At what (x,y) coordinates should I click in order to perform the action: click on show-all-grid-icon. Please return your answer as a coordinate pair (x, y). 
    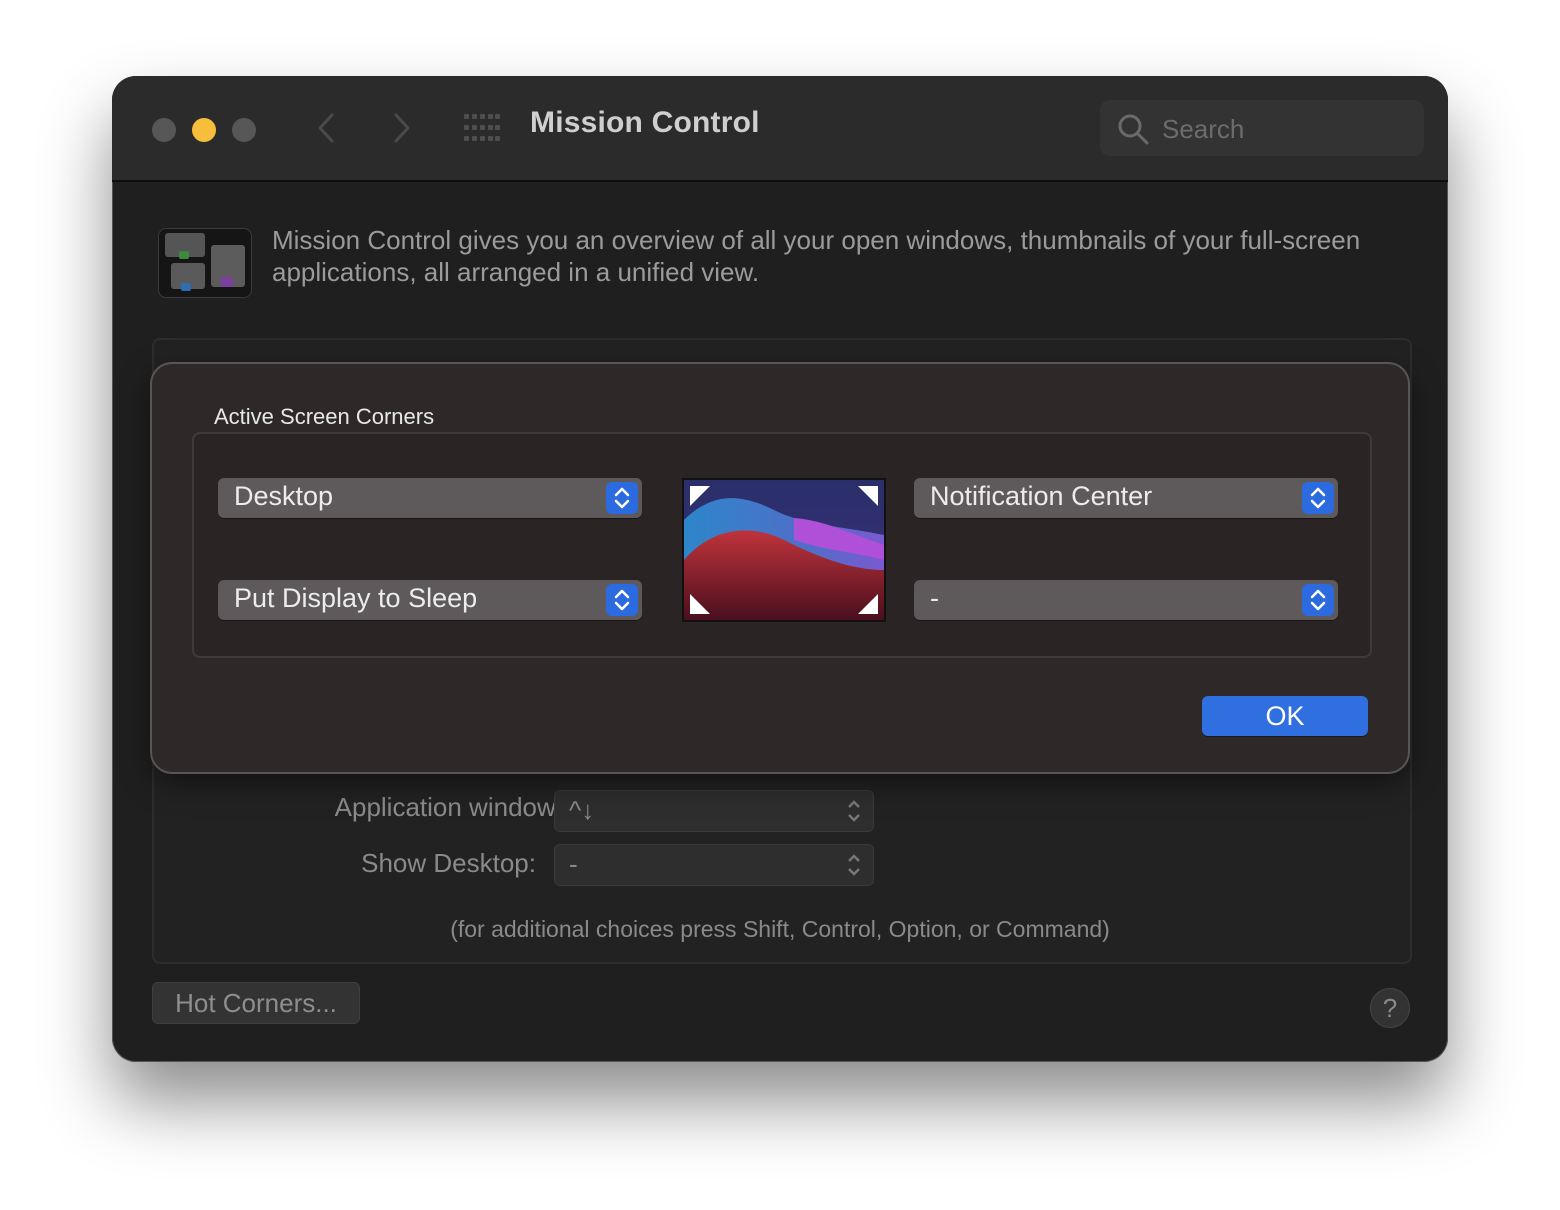
    Looking at the image, I should click on (482, 128).